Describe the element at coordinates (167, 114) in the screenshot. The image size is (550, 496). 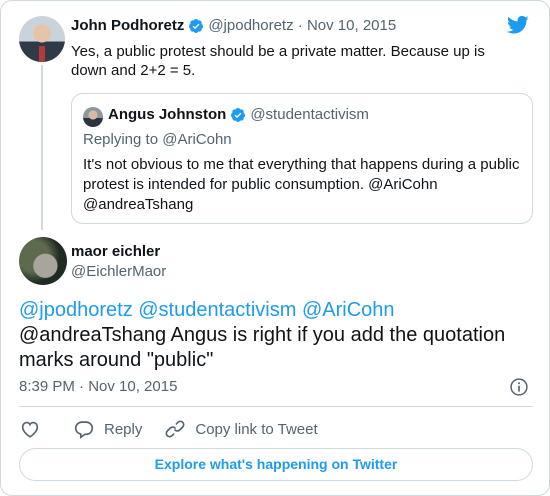
I see `quoted-author-name: Angus Johnston` at that location.